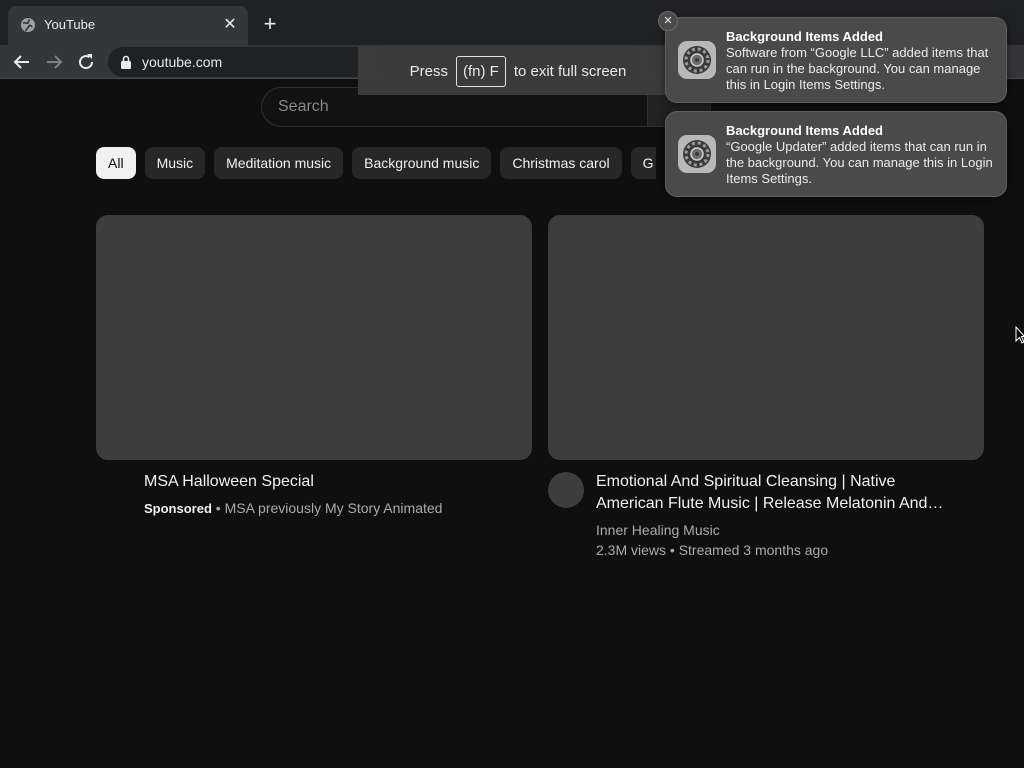  I want to click on chip-music: Music, so click(175, 163).